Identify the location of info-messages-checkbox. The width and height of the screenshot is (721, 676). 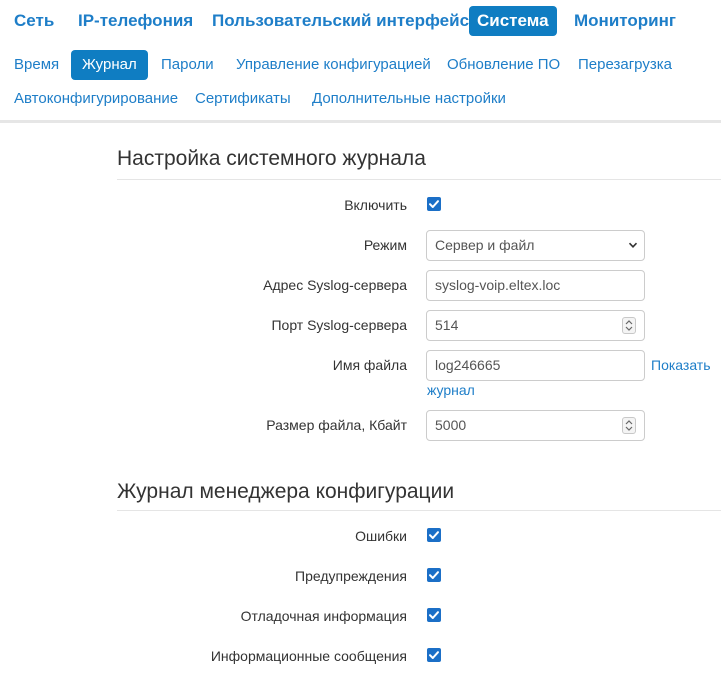
(434, 655).